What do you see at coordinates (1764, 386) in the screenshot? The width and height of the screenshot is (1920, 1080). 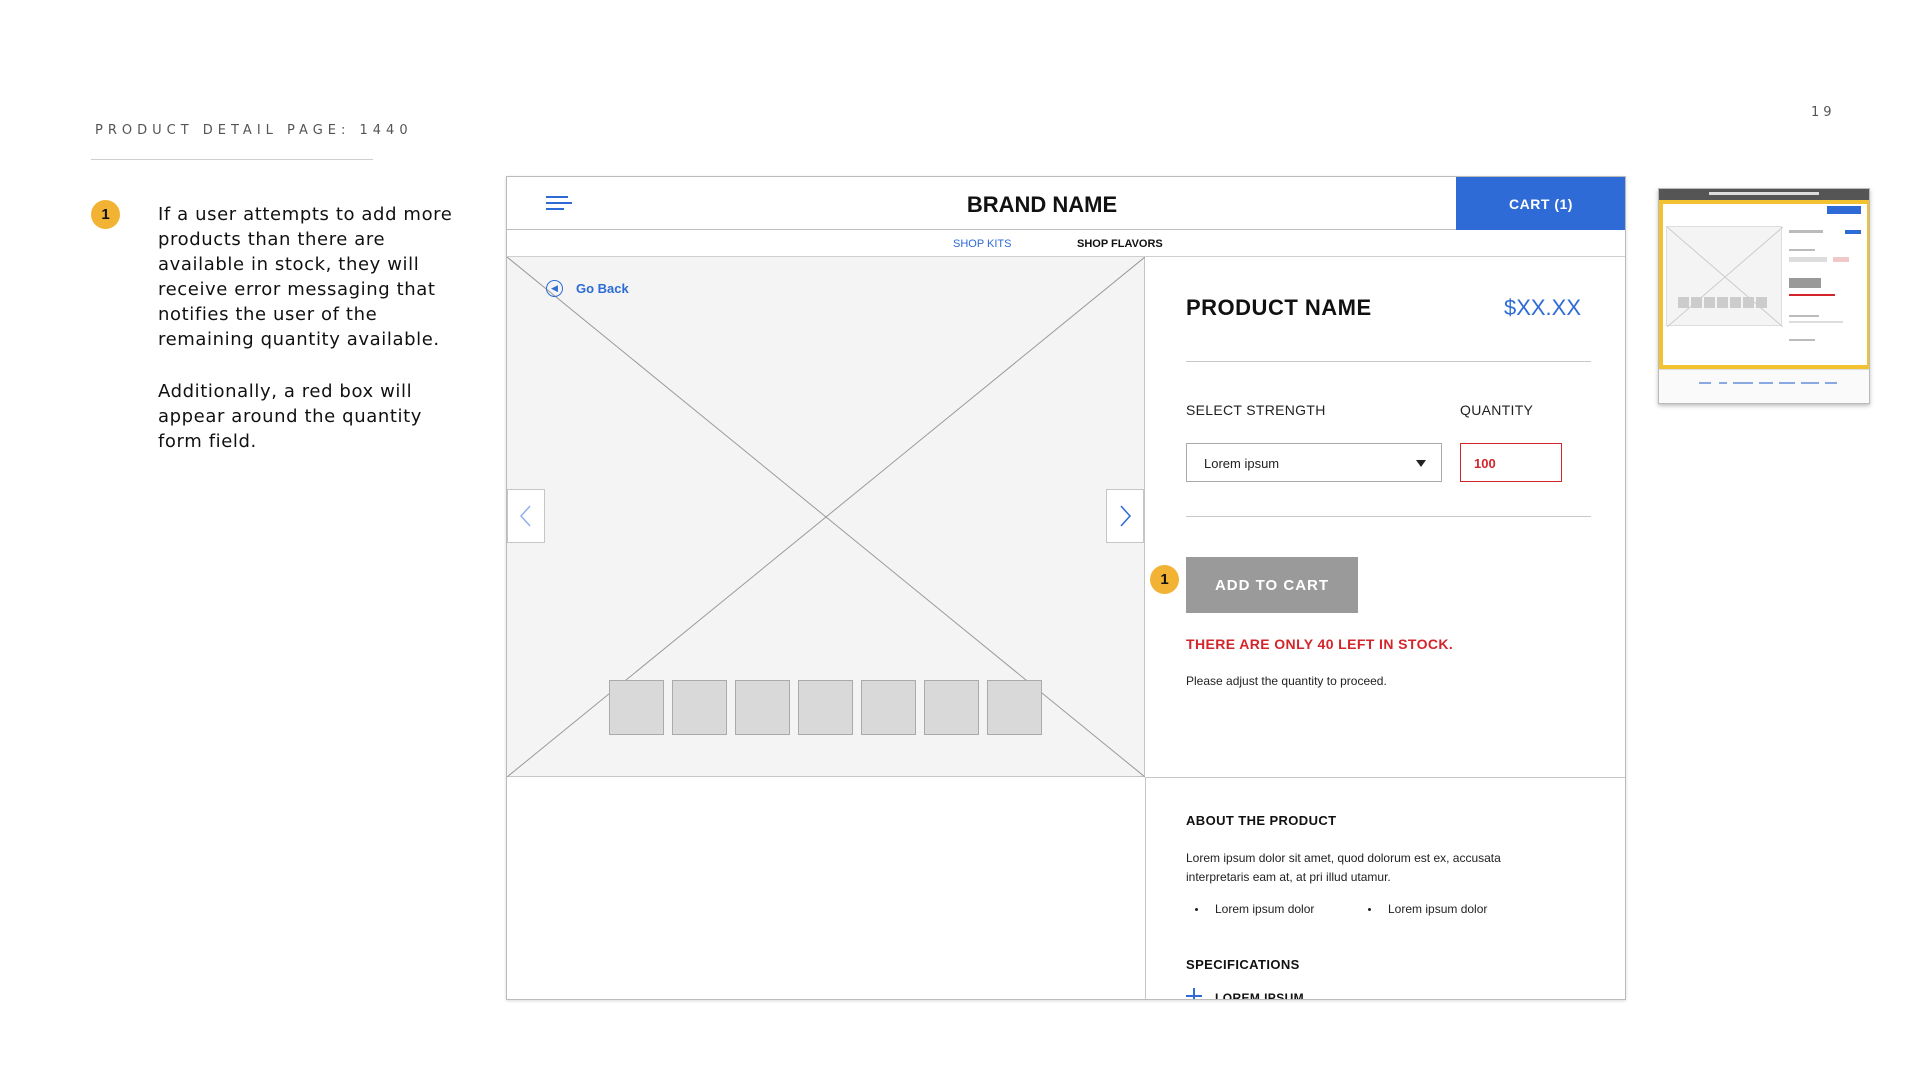 I see `mini-footer` at bounding box center [1764, 386].